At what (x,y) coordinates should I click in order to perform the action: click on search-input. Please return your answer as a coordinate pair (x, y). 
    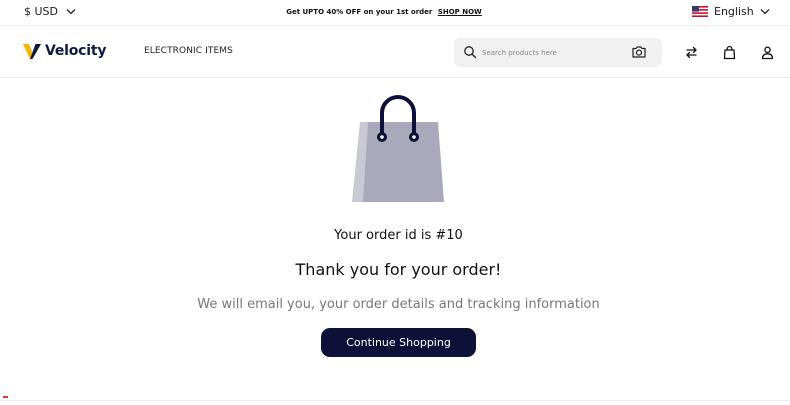
    Looking at the image, I should click on (552, 52).